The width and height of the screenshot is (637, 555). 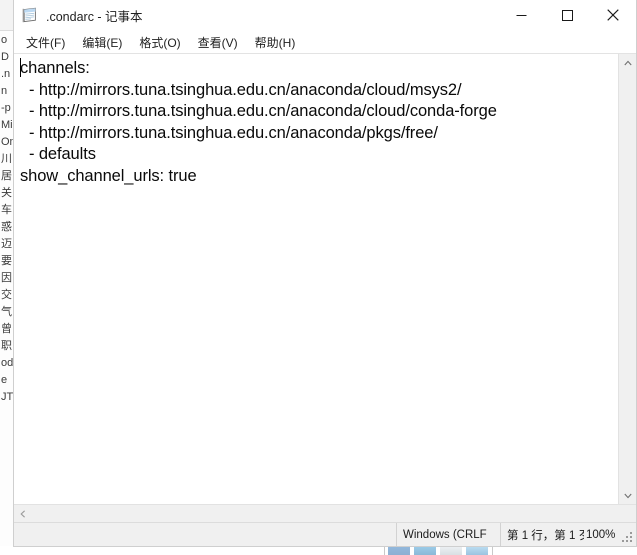 I want to click on bg-text-line: 因, so click(x=6, y=278).